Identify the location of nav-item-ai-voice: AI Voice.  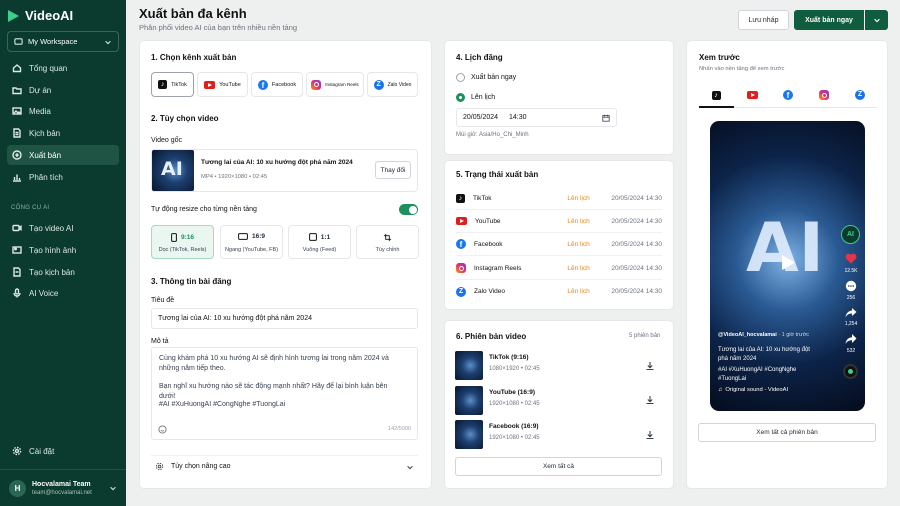
(63, 293).